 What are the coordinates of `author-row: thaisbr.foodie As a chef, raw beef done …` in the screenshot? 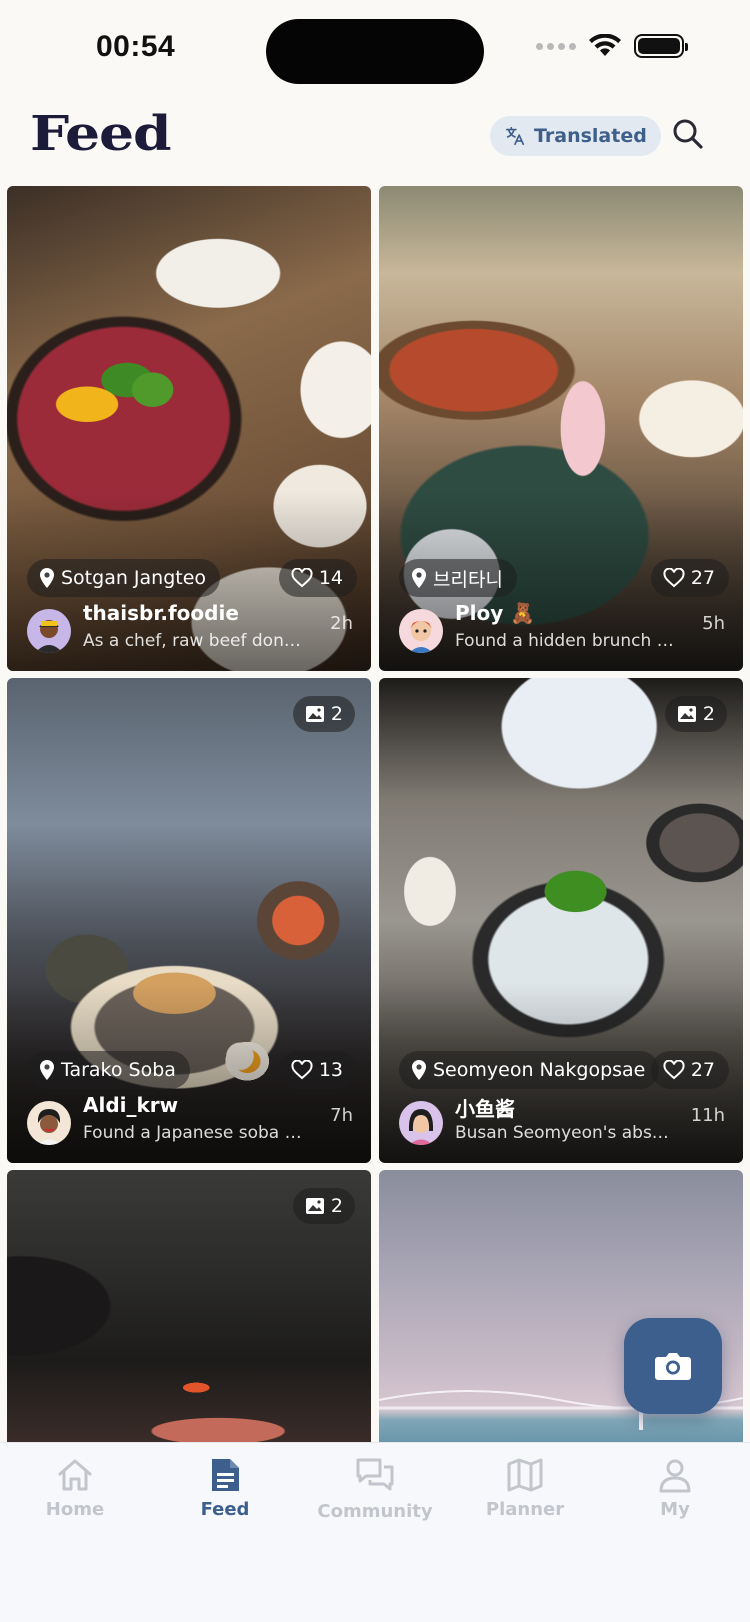 It's located at (190, 628).